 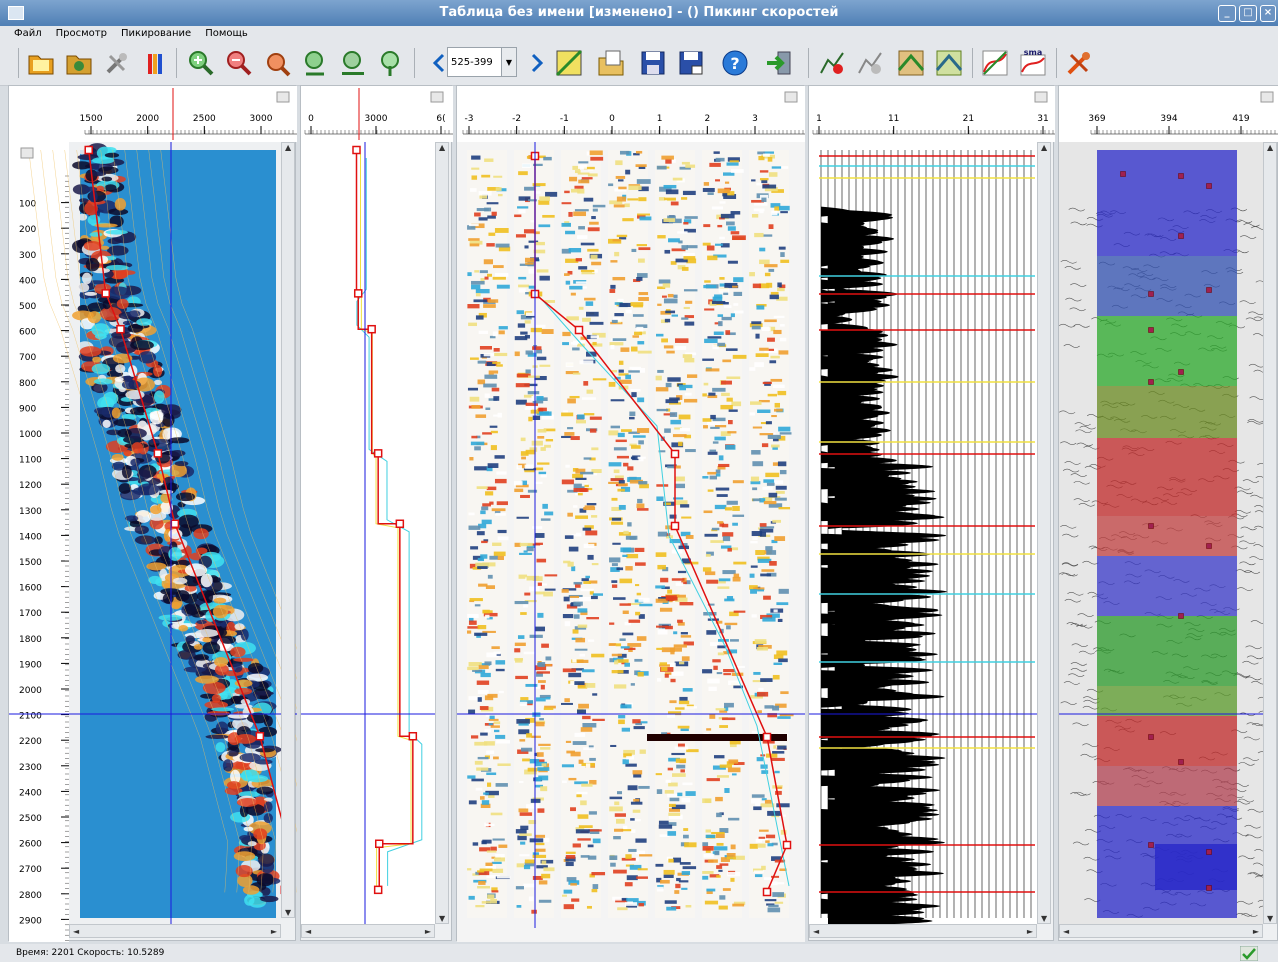 What do you see at coordinates (41, 63) in the screenshot?
I see `open-project-icon` at bounding box center [41, 63].